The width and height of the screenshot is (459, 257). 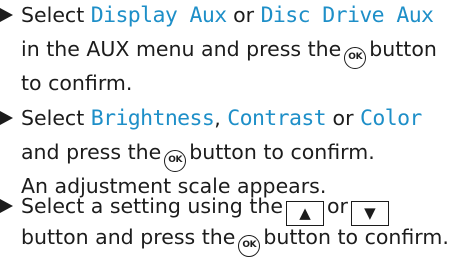 I want to click on display-text: Contrast, so click(x=277, y=118).